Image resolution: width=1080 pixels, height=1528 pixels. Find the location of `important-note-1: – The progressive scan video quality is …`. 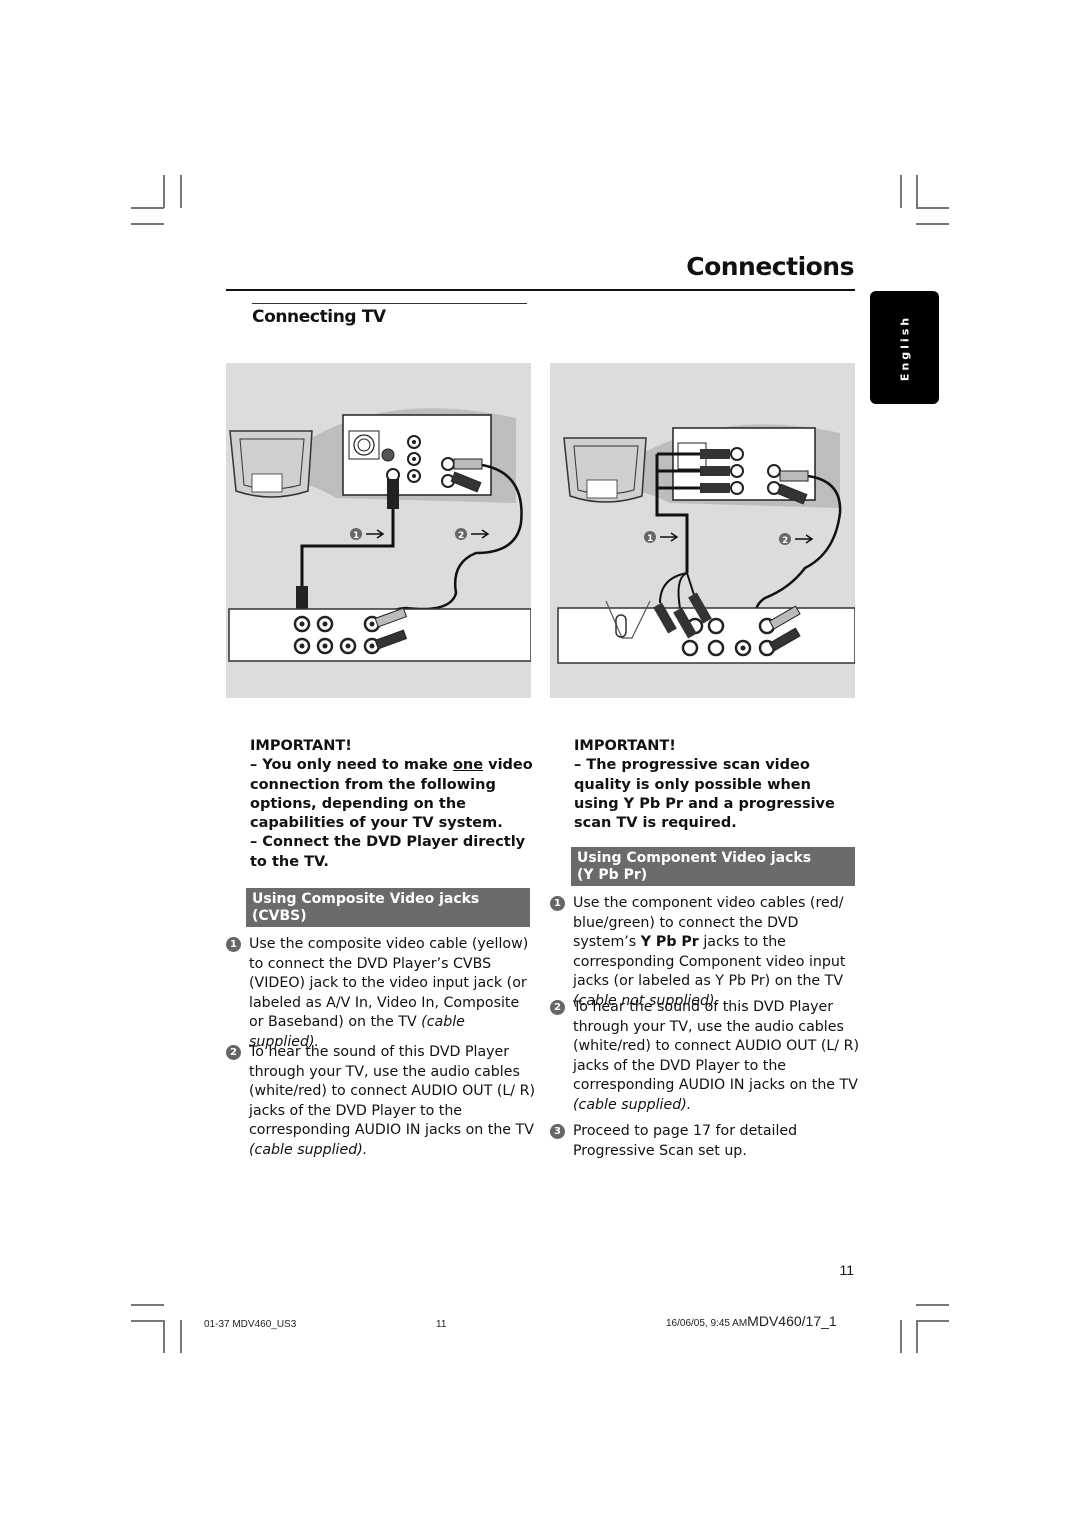

important-note-1: – The progressive scan video quality is … is located at coordinates (704, 794).